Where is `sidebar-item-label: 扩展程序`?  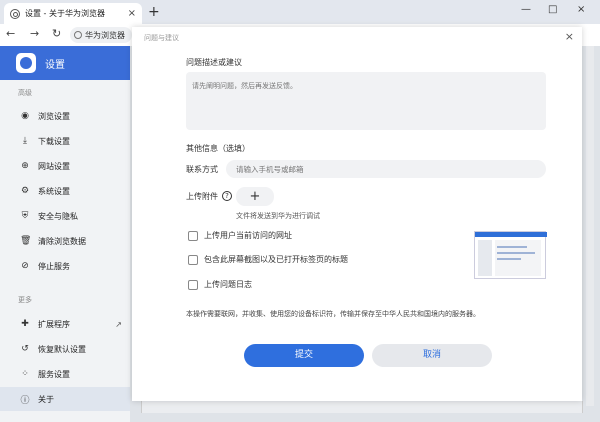 sidebar-item-label: 扩展程序 is located at coordinates (54, 324).